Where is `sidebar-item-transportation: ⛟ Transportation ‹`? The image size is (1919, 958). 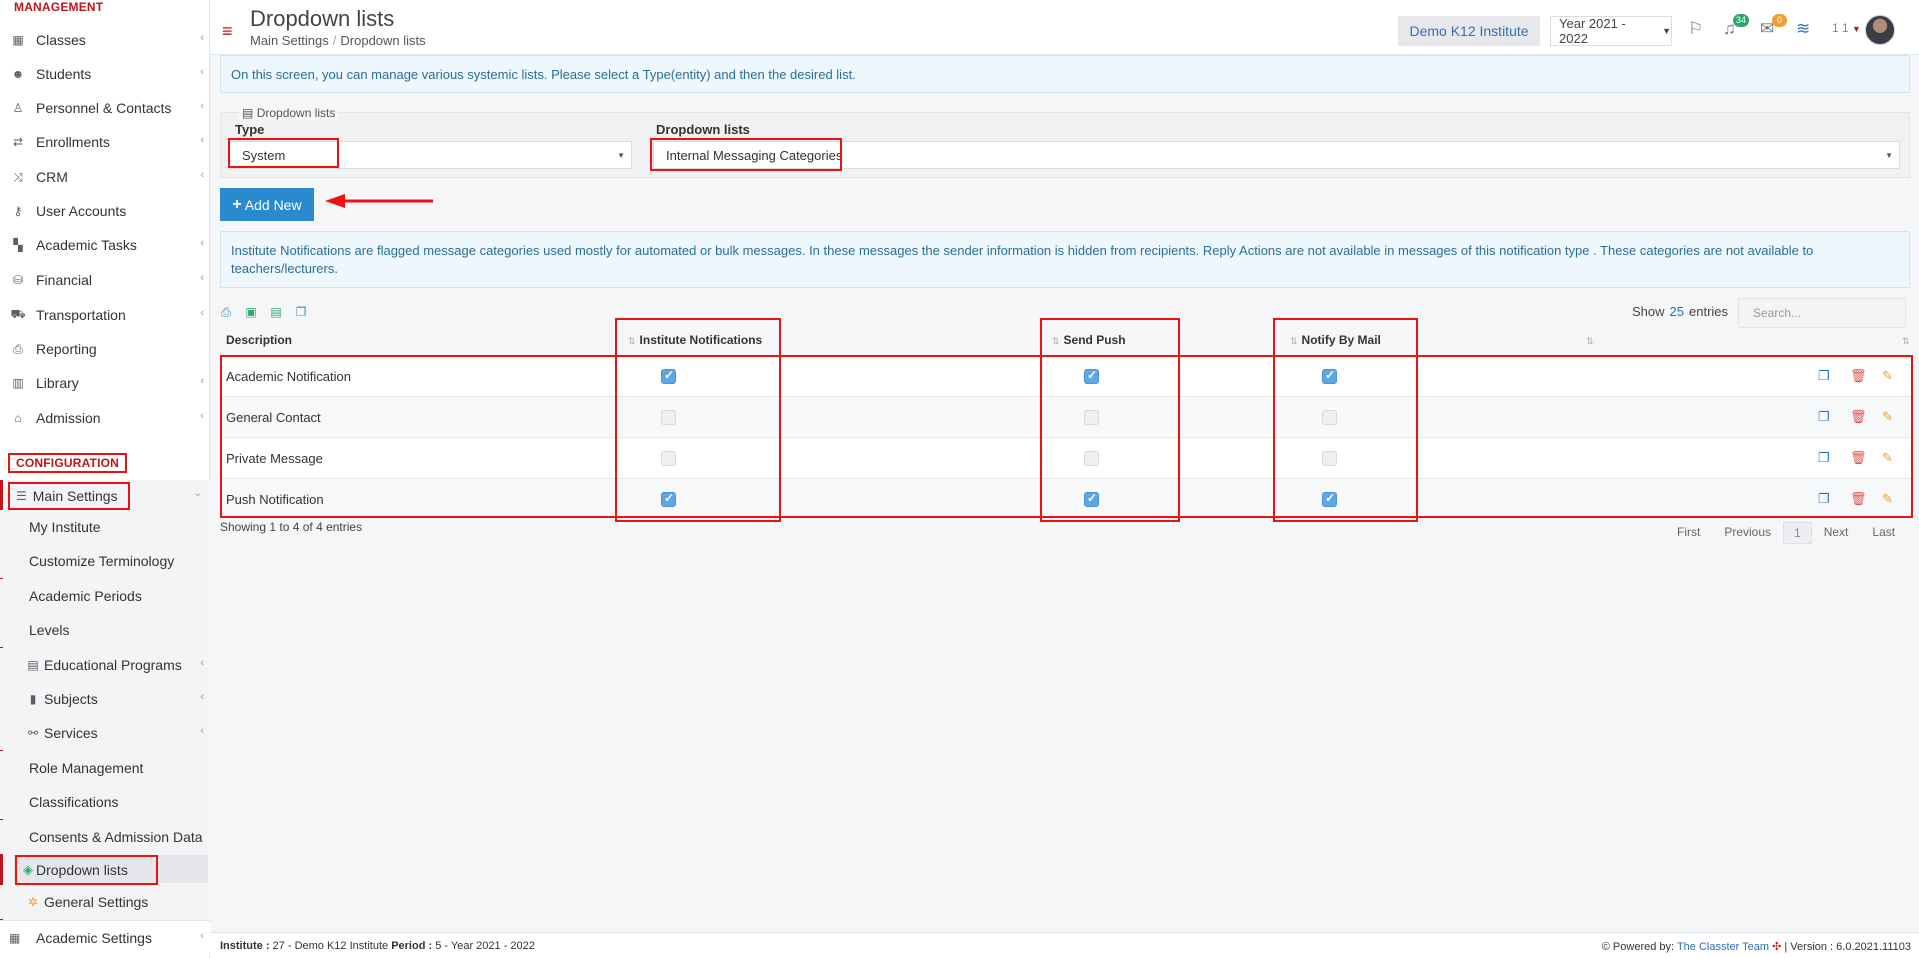 sidebar-item-transportation: ⛟ Transportation ‹ is located at coordinates (105, 315).